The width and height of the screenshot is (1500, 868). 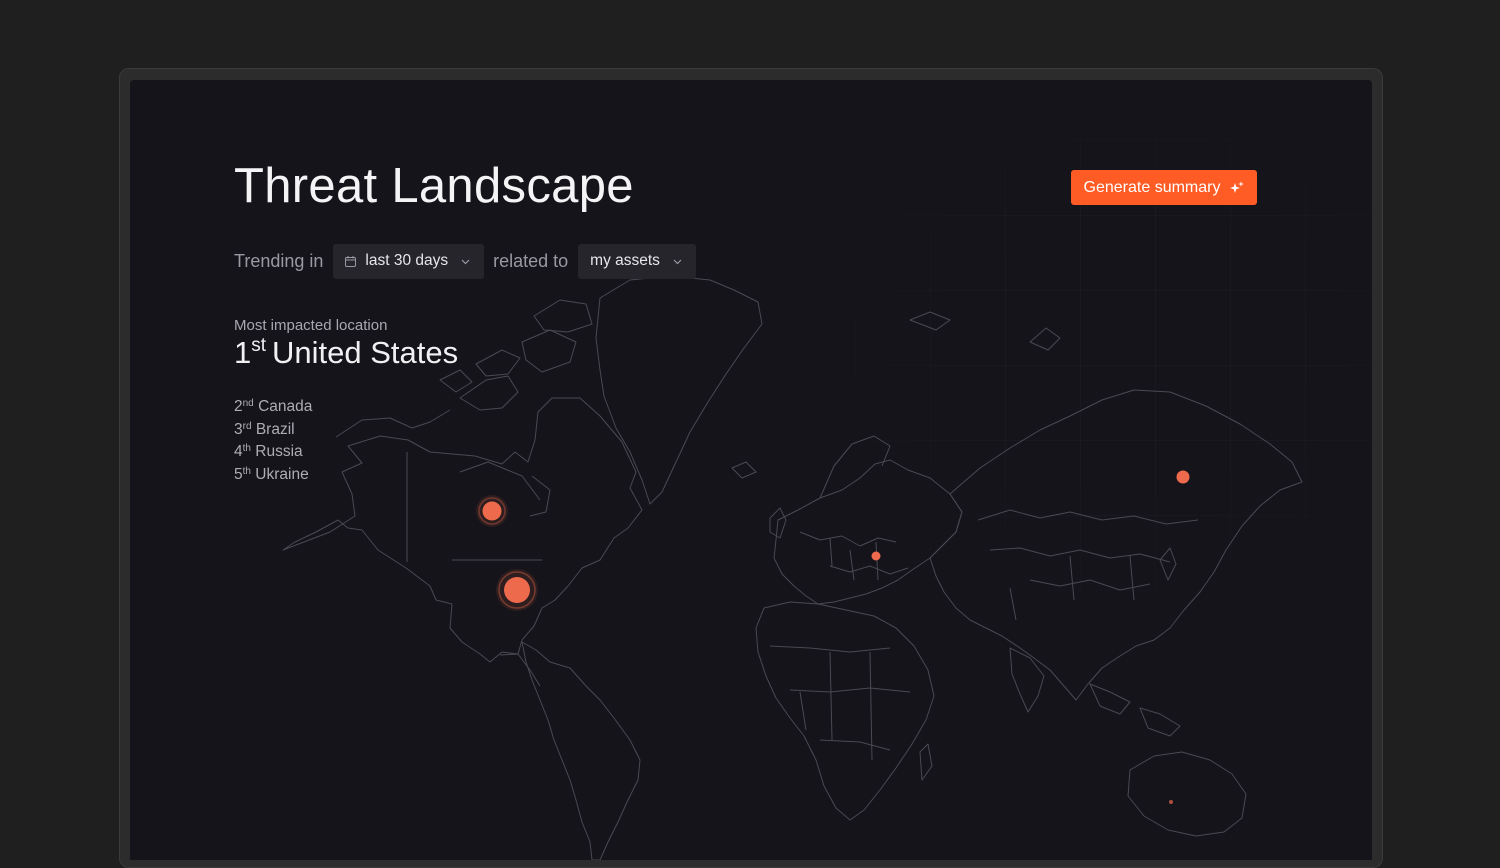 I want to click on calendar-icon, so click(x=351, y=261).